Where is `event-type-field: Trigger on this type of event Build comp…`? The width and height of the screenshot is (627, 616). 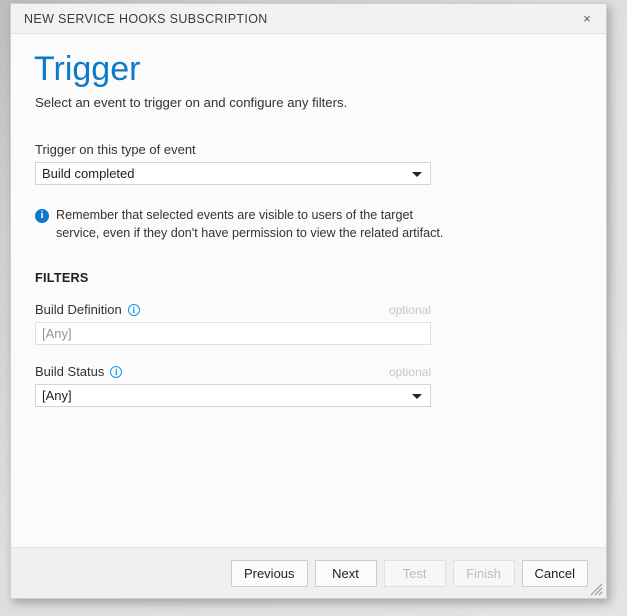
event-type-field: Trigger on this type of event Build comp… is located at coordinates (308, 163).